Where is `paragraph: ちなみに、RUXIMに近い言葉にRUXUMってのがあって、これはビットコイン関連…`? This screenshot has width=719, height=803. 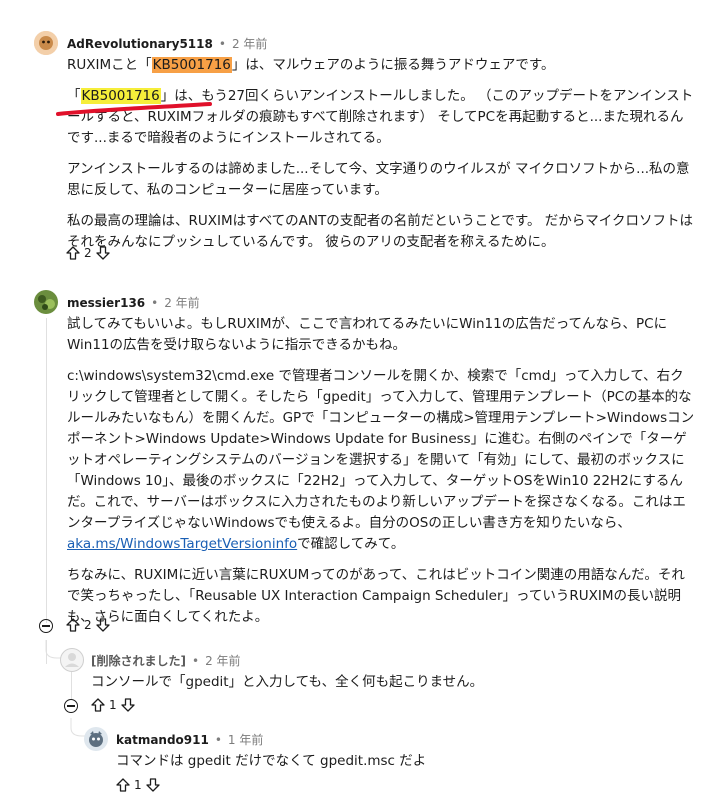
paragraph: ちなみに、RUXIMに近い言葉にRUXUMってのがあって、これはビットコイン関連… is located at coordinates (376, 596).